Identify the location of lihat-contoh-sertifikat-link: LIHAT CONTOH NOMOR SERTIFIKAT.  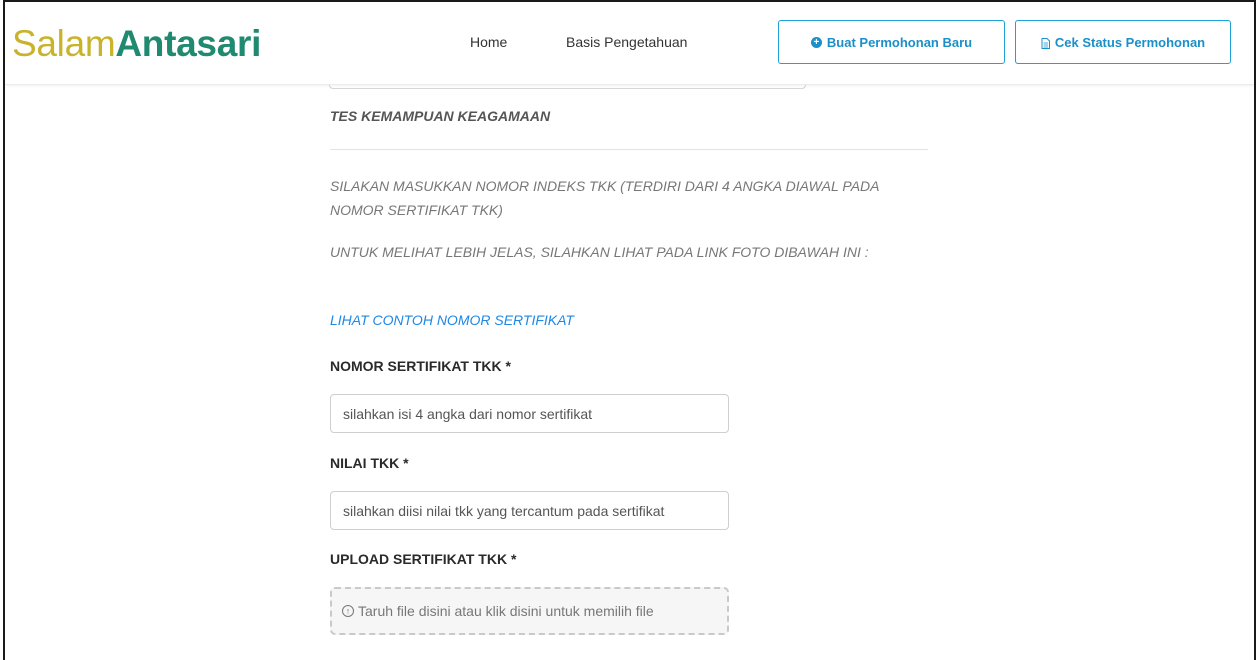
(452, 320).